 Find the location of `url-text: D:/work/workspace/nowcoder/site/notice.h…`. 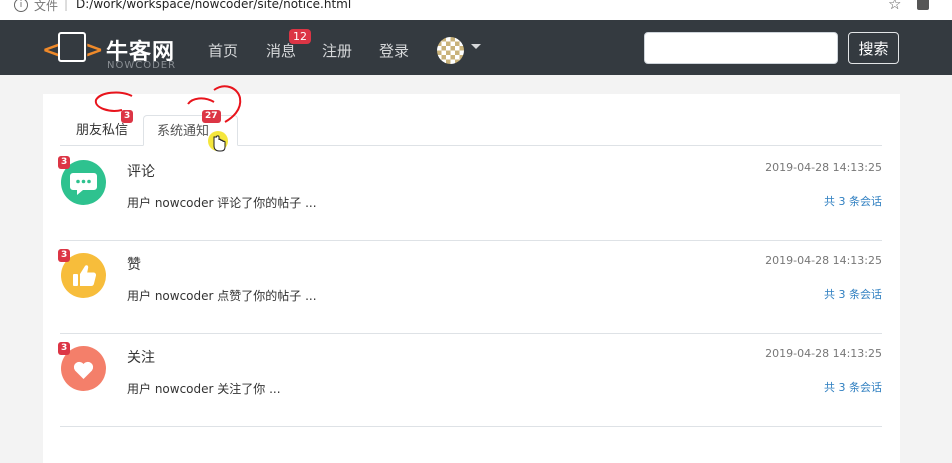

url-text: D:/work/workspace/nowcoder/site/notice.h… is located at coordinates (213, 5).